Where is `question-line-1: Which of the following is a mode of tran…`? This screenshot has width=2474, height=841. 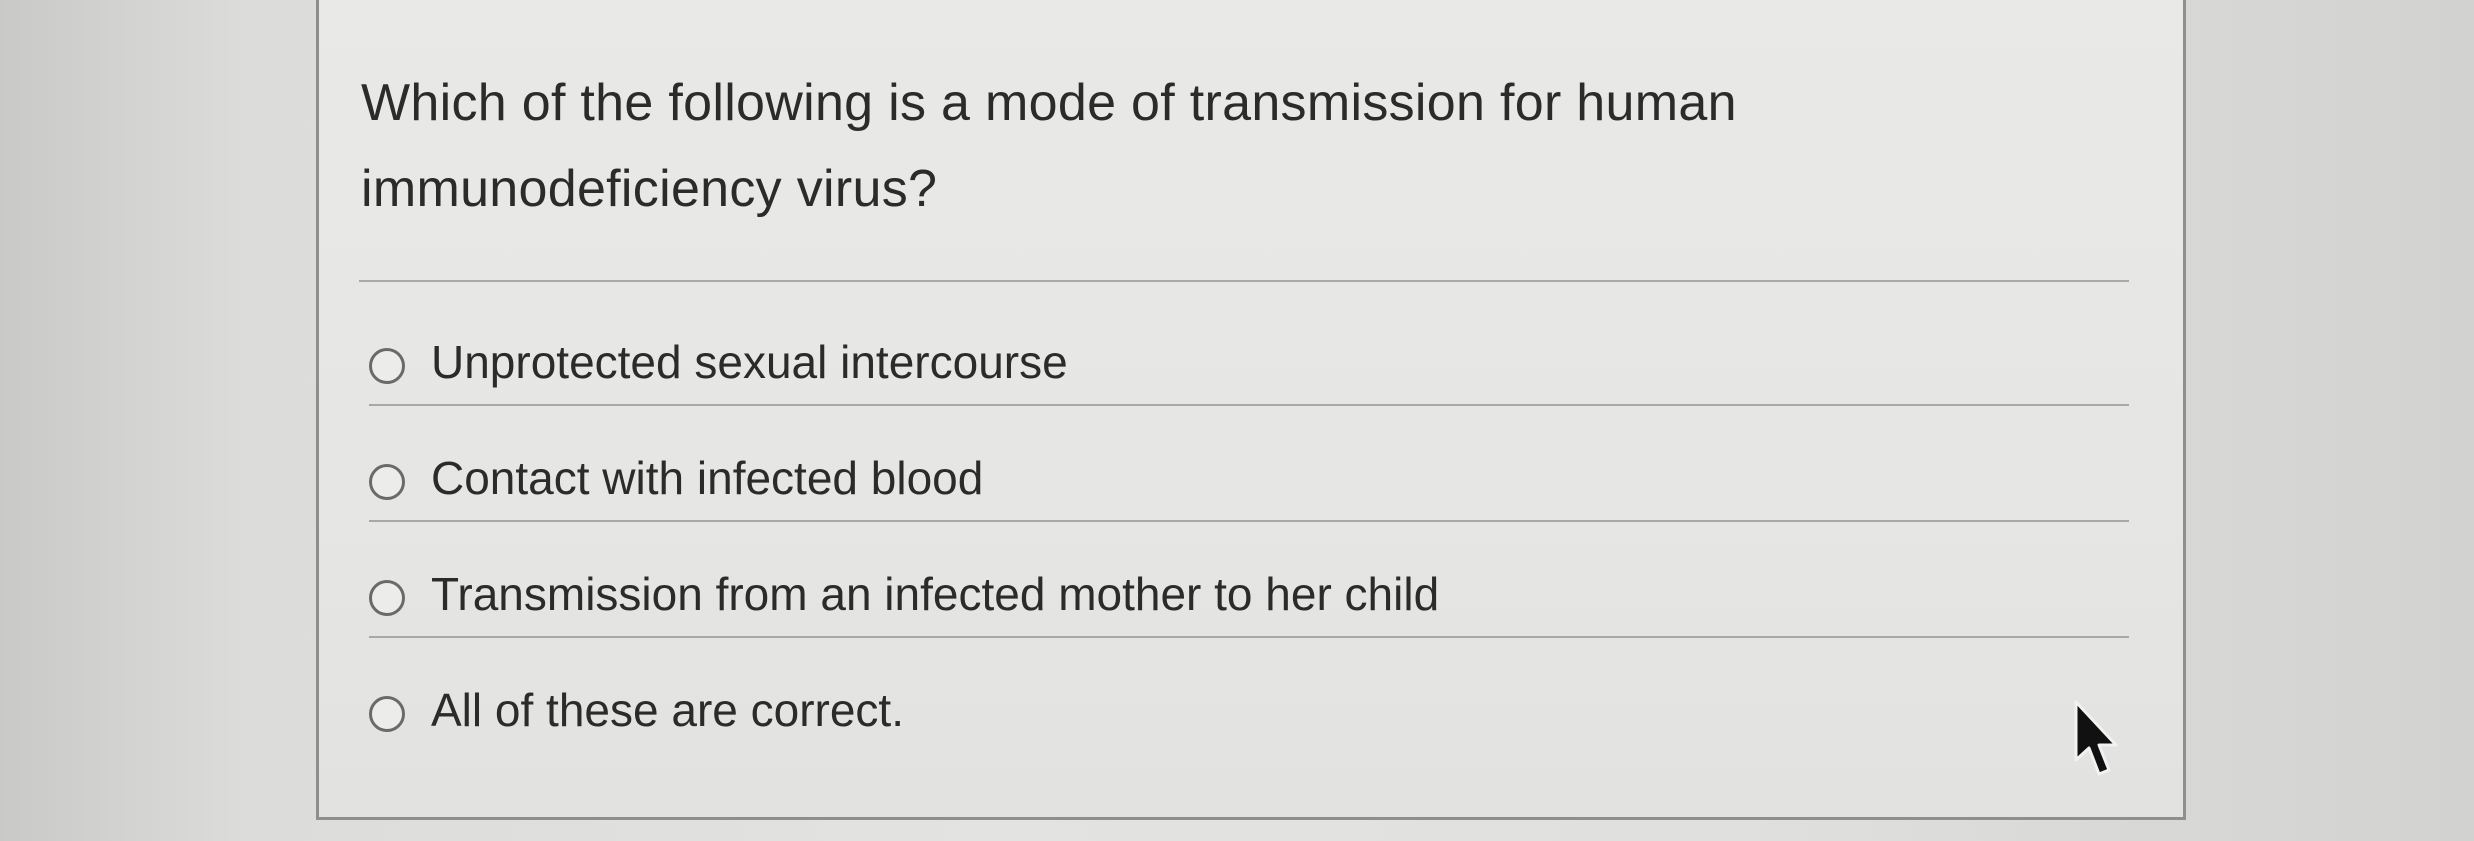 question-line-1: Which of the following is a mode of tran… is located at coordinates (1049, 103).